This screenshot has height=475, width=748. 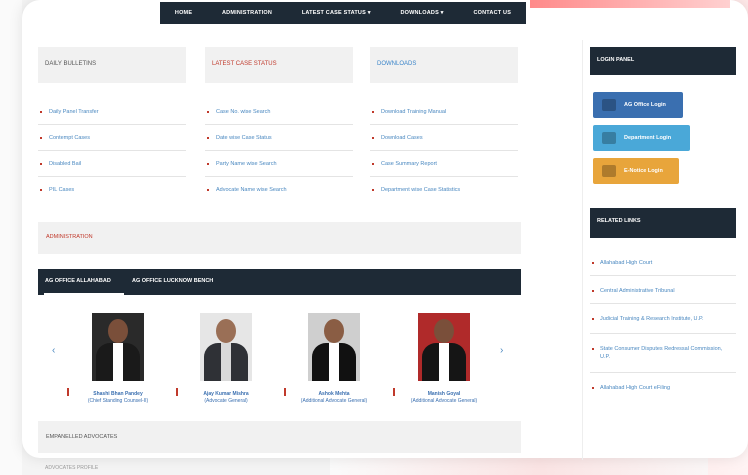 What do you see at coordinates (78, 281) in the screenshot?
I see `tab-ag-office-allahabad: AG OFFICE ALLAHABAD` at bounding box center [78, 281].